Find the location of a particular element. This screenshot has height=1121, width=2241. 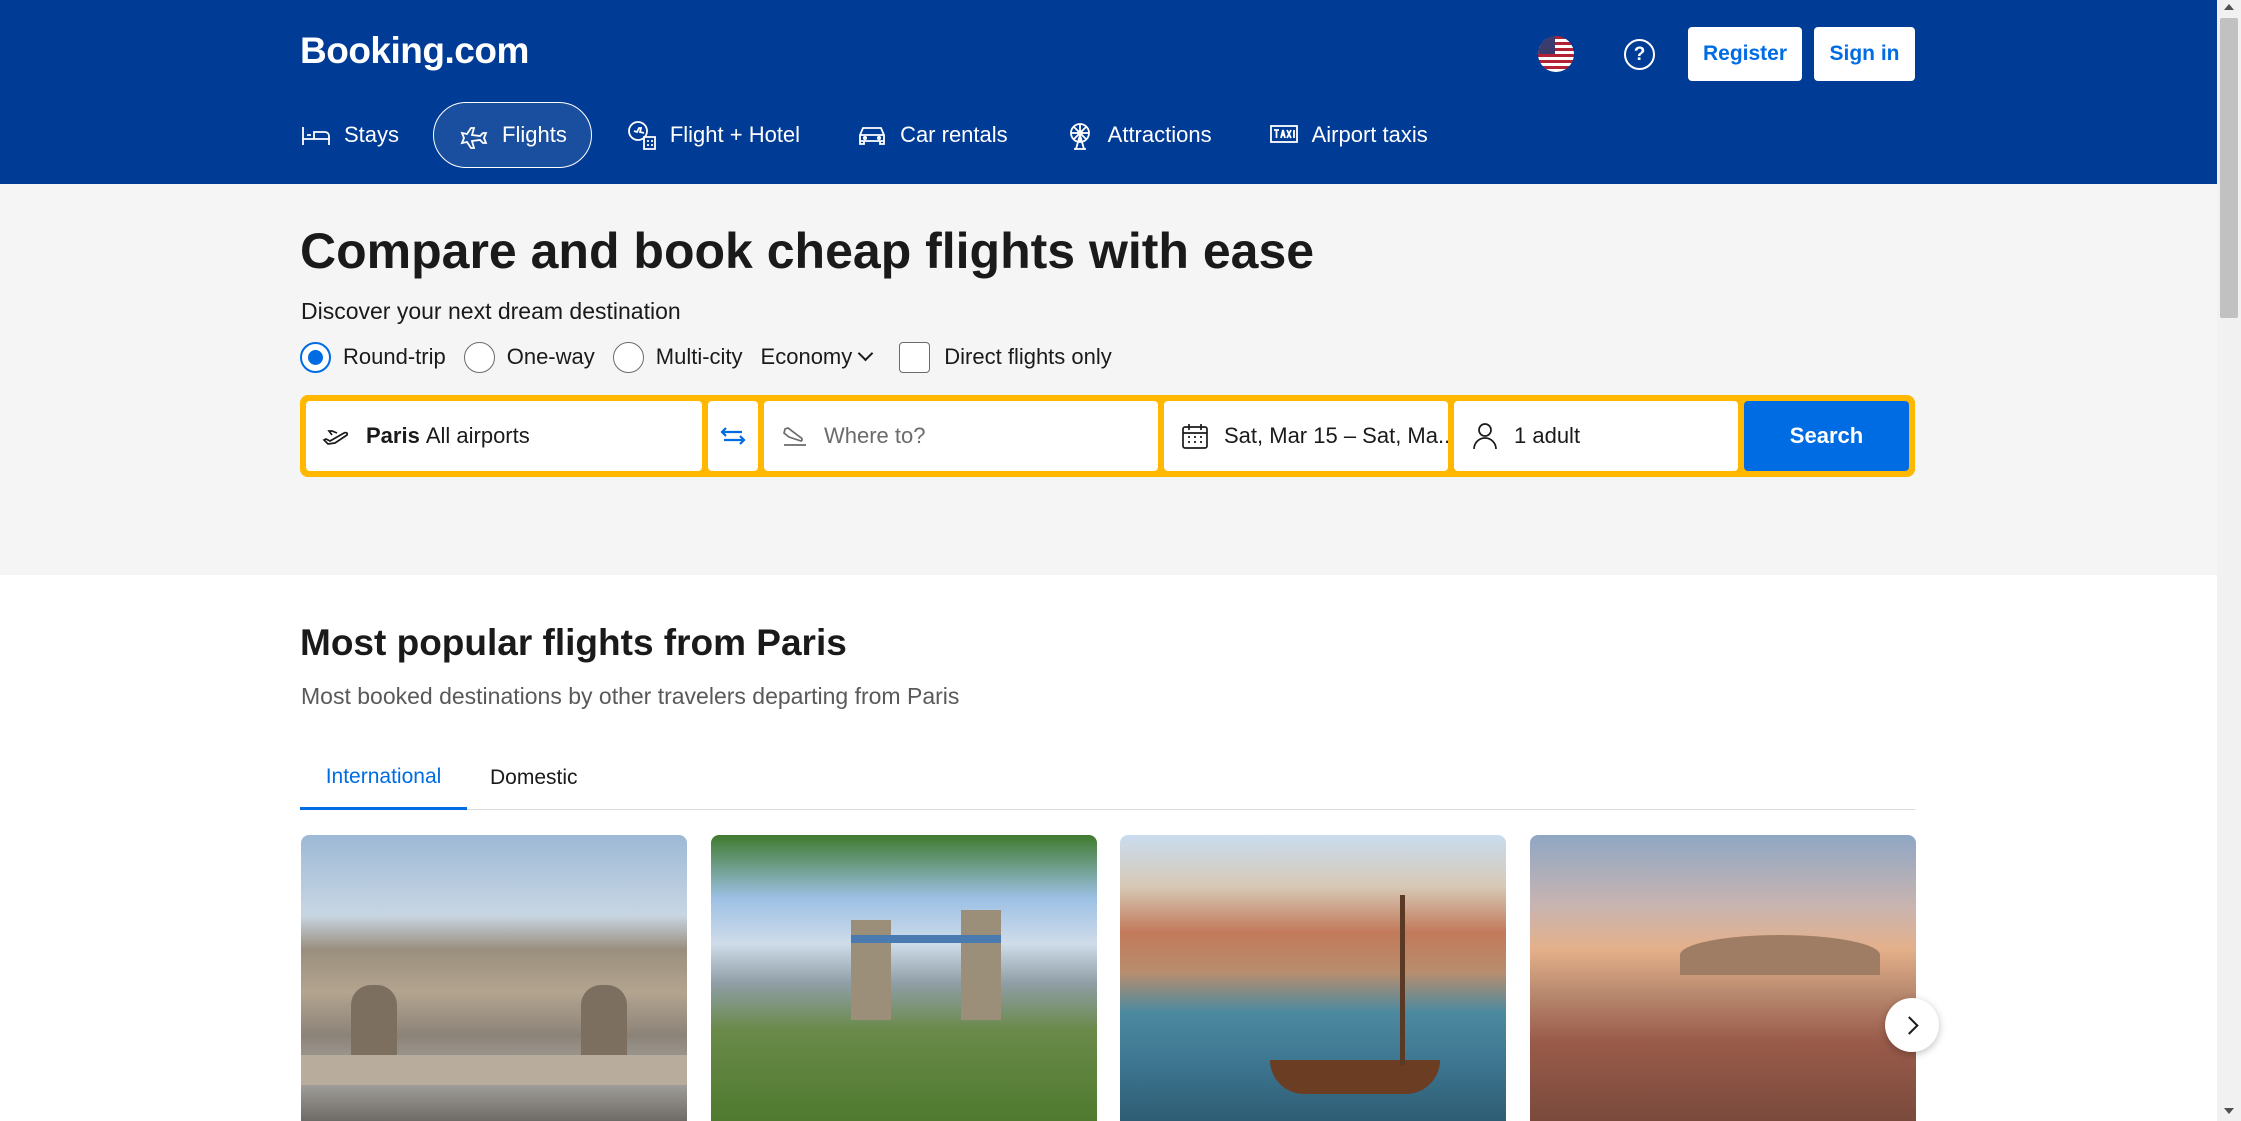

person-icon is located at coordinates (1485, 436).